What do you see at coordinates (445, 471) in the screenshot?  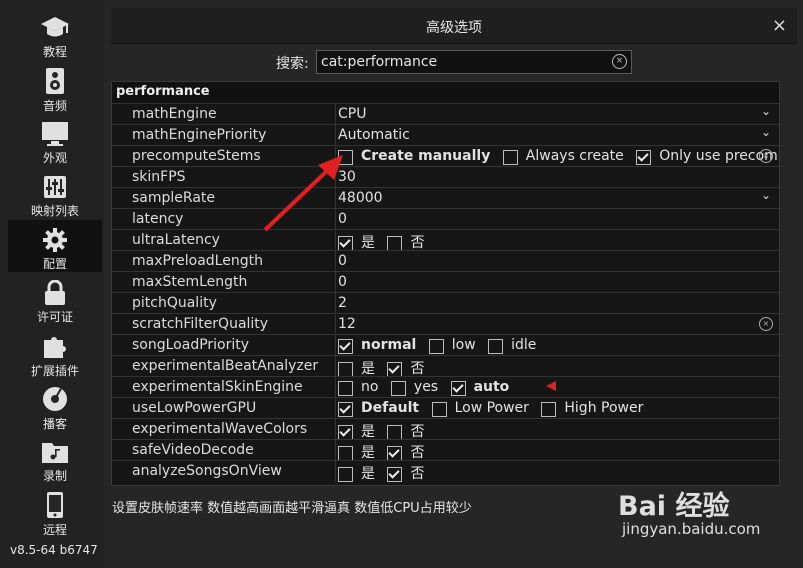 I see `table-row: analyzeSongsOnView 是 否` at bounding box center [445, 471].